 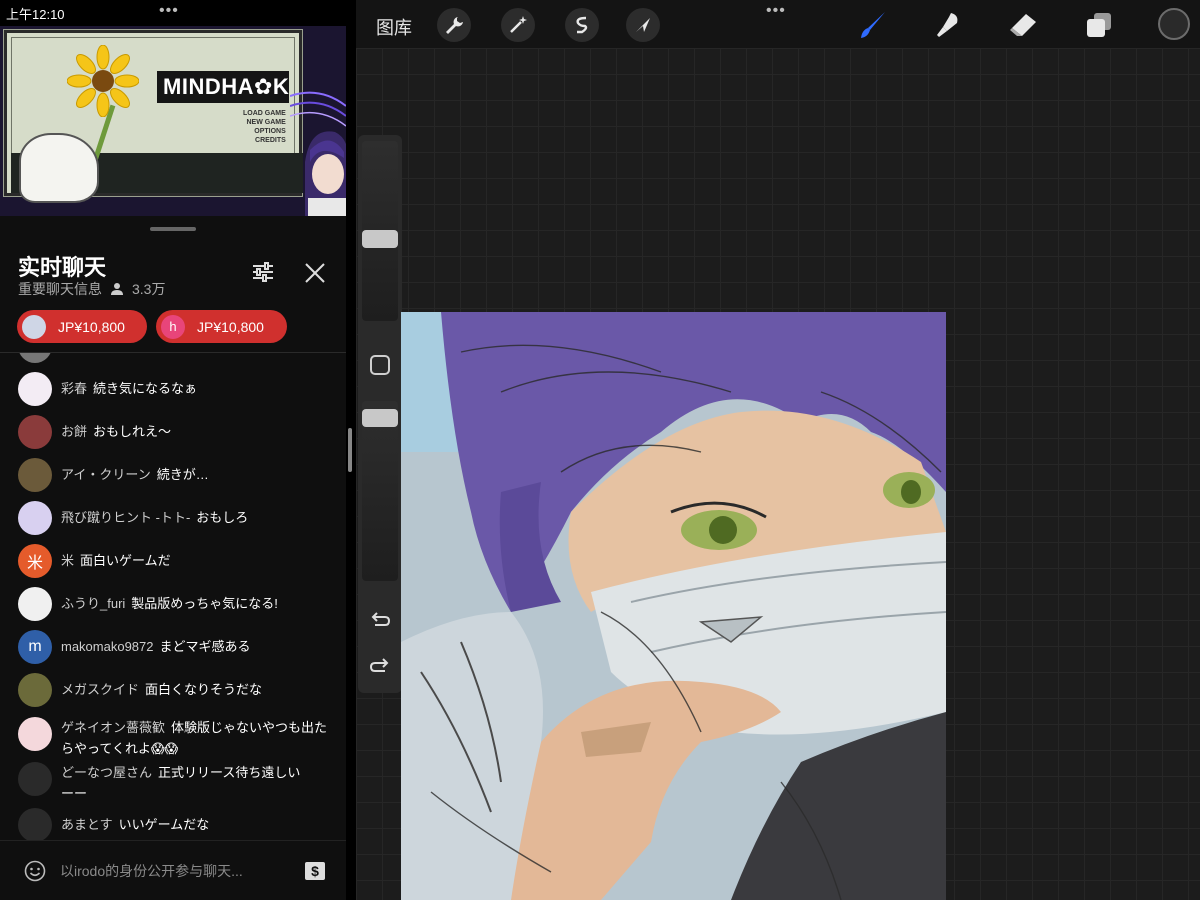 What do you see at coordinates (394, 27) in the screenshot?
I see `gallery-button: 图库` at bounding box center [394, 27].